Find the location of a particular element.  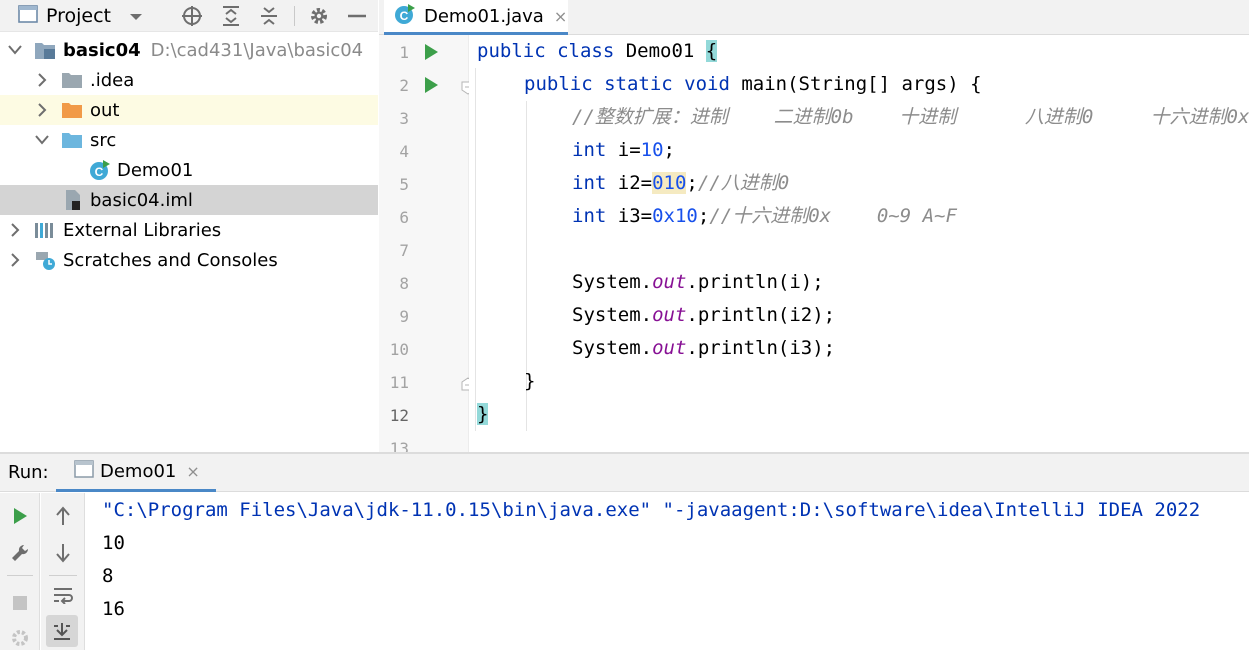

tree-item-label: Demo01 is located at coordinates (155, 170).